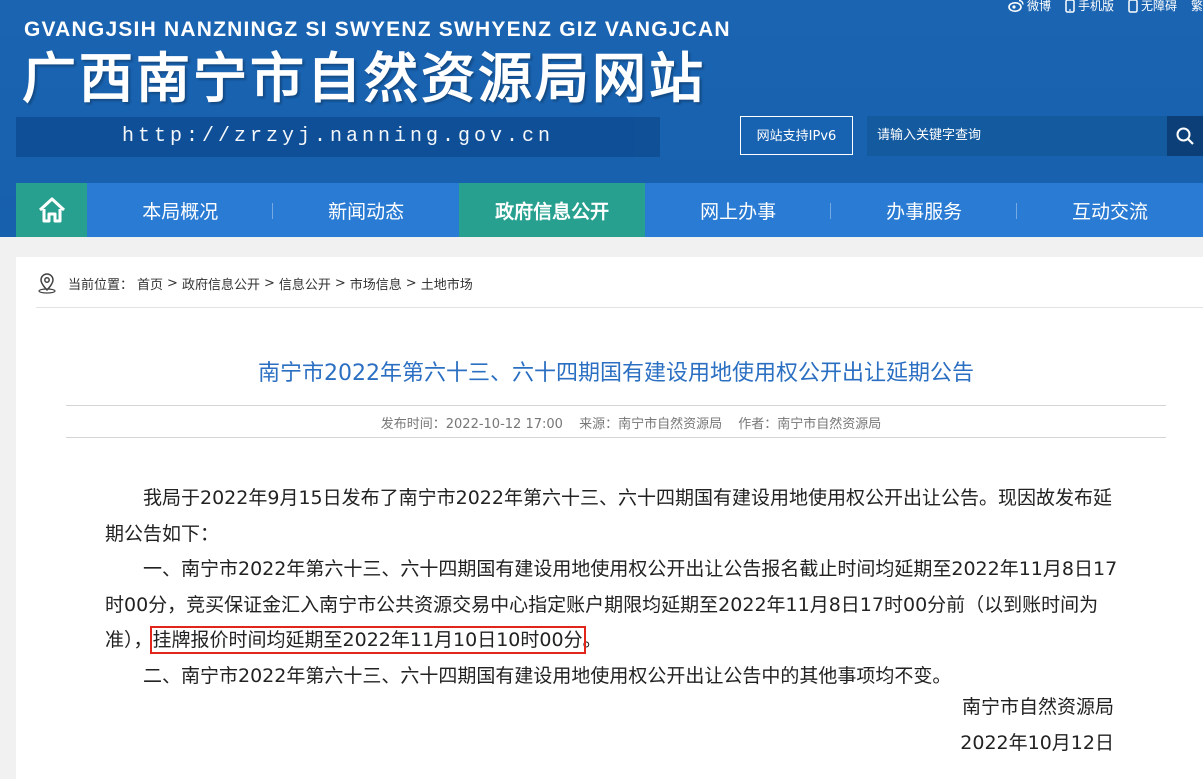 Image resolution: width=1203 pixels, height=779 pixels. I want to click on ipv6-badge: 网站支持IPv6, so click(796, 135).